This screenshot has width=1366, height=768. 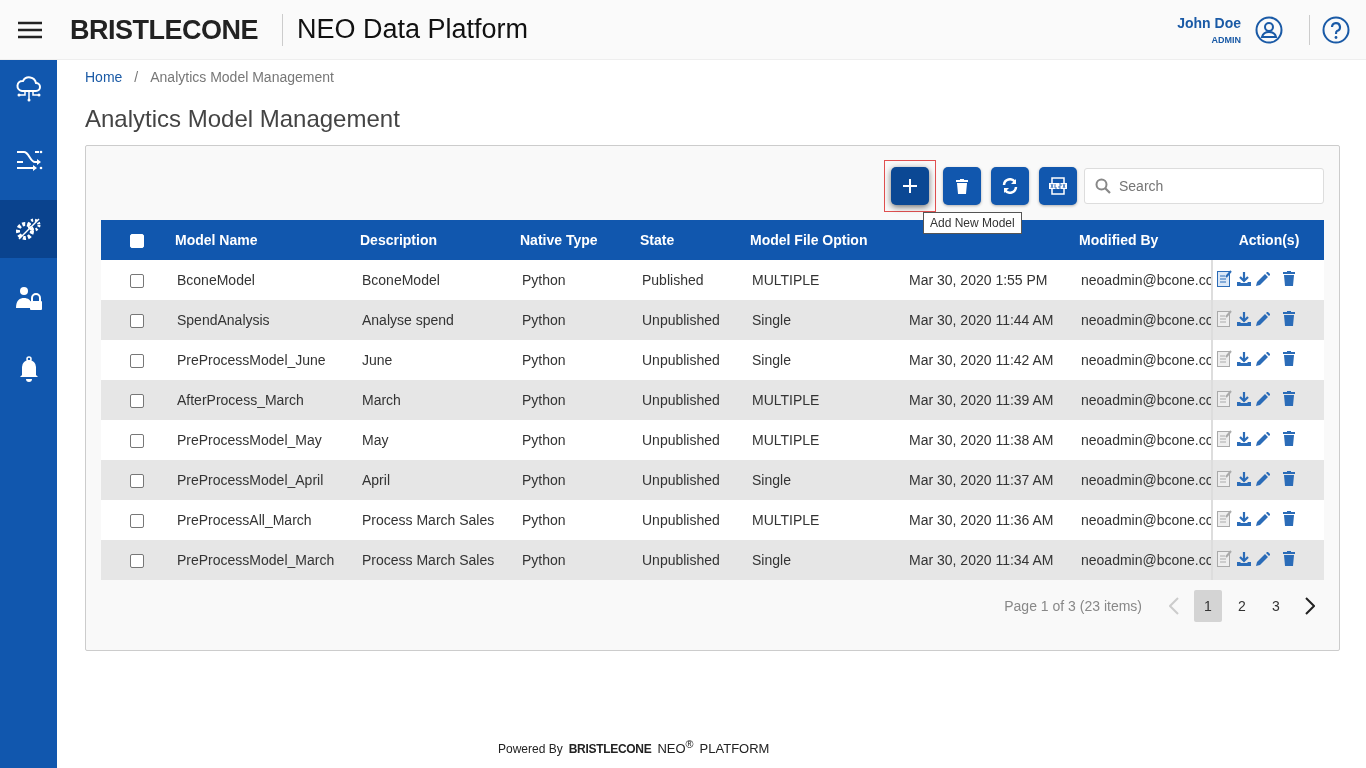 What do you see at coordinates (1336, 29) in the screenshot?
I see `help-icon` at bounding box center [1336, 29].